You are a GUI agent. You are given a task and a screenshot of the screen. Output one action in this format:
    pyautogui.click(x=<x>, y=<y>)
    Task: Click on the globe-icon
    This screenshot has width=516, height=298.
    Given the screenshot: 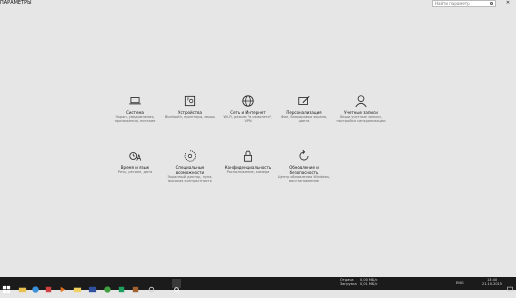 What is the action you would take?
    pyautogui.click(x=248, y=101)
    